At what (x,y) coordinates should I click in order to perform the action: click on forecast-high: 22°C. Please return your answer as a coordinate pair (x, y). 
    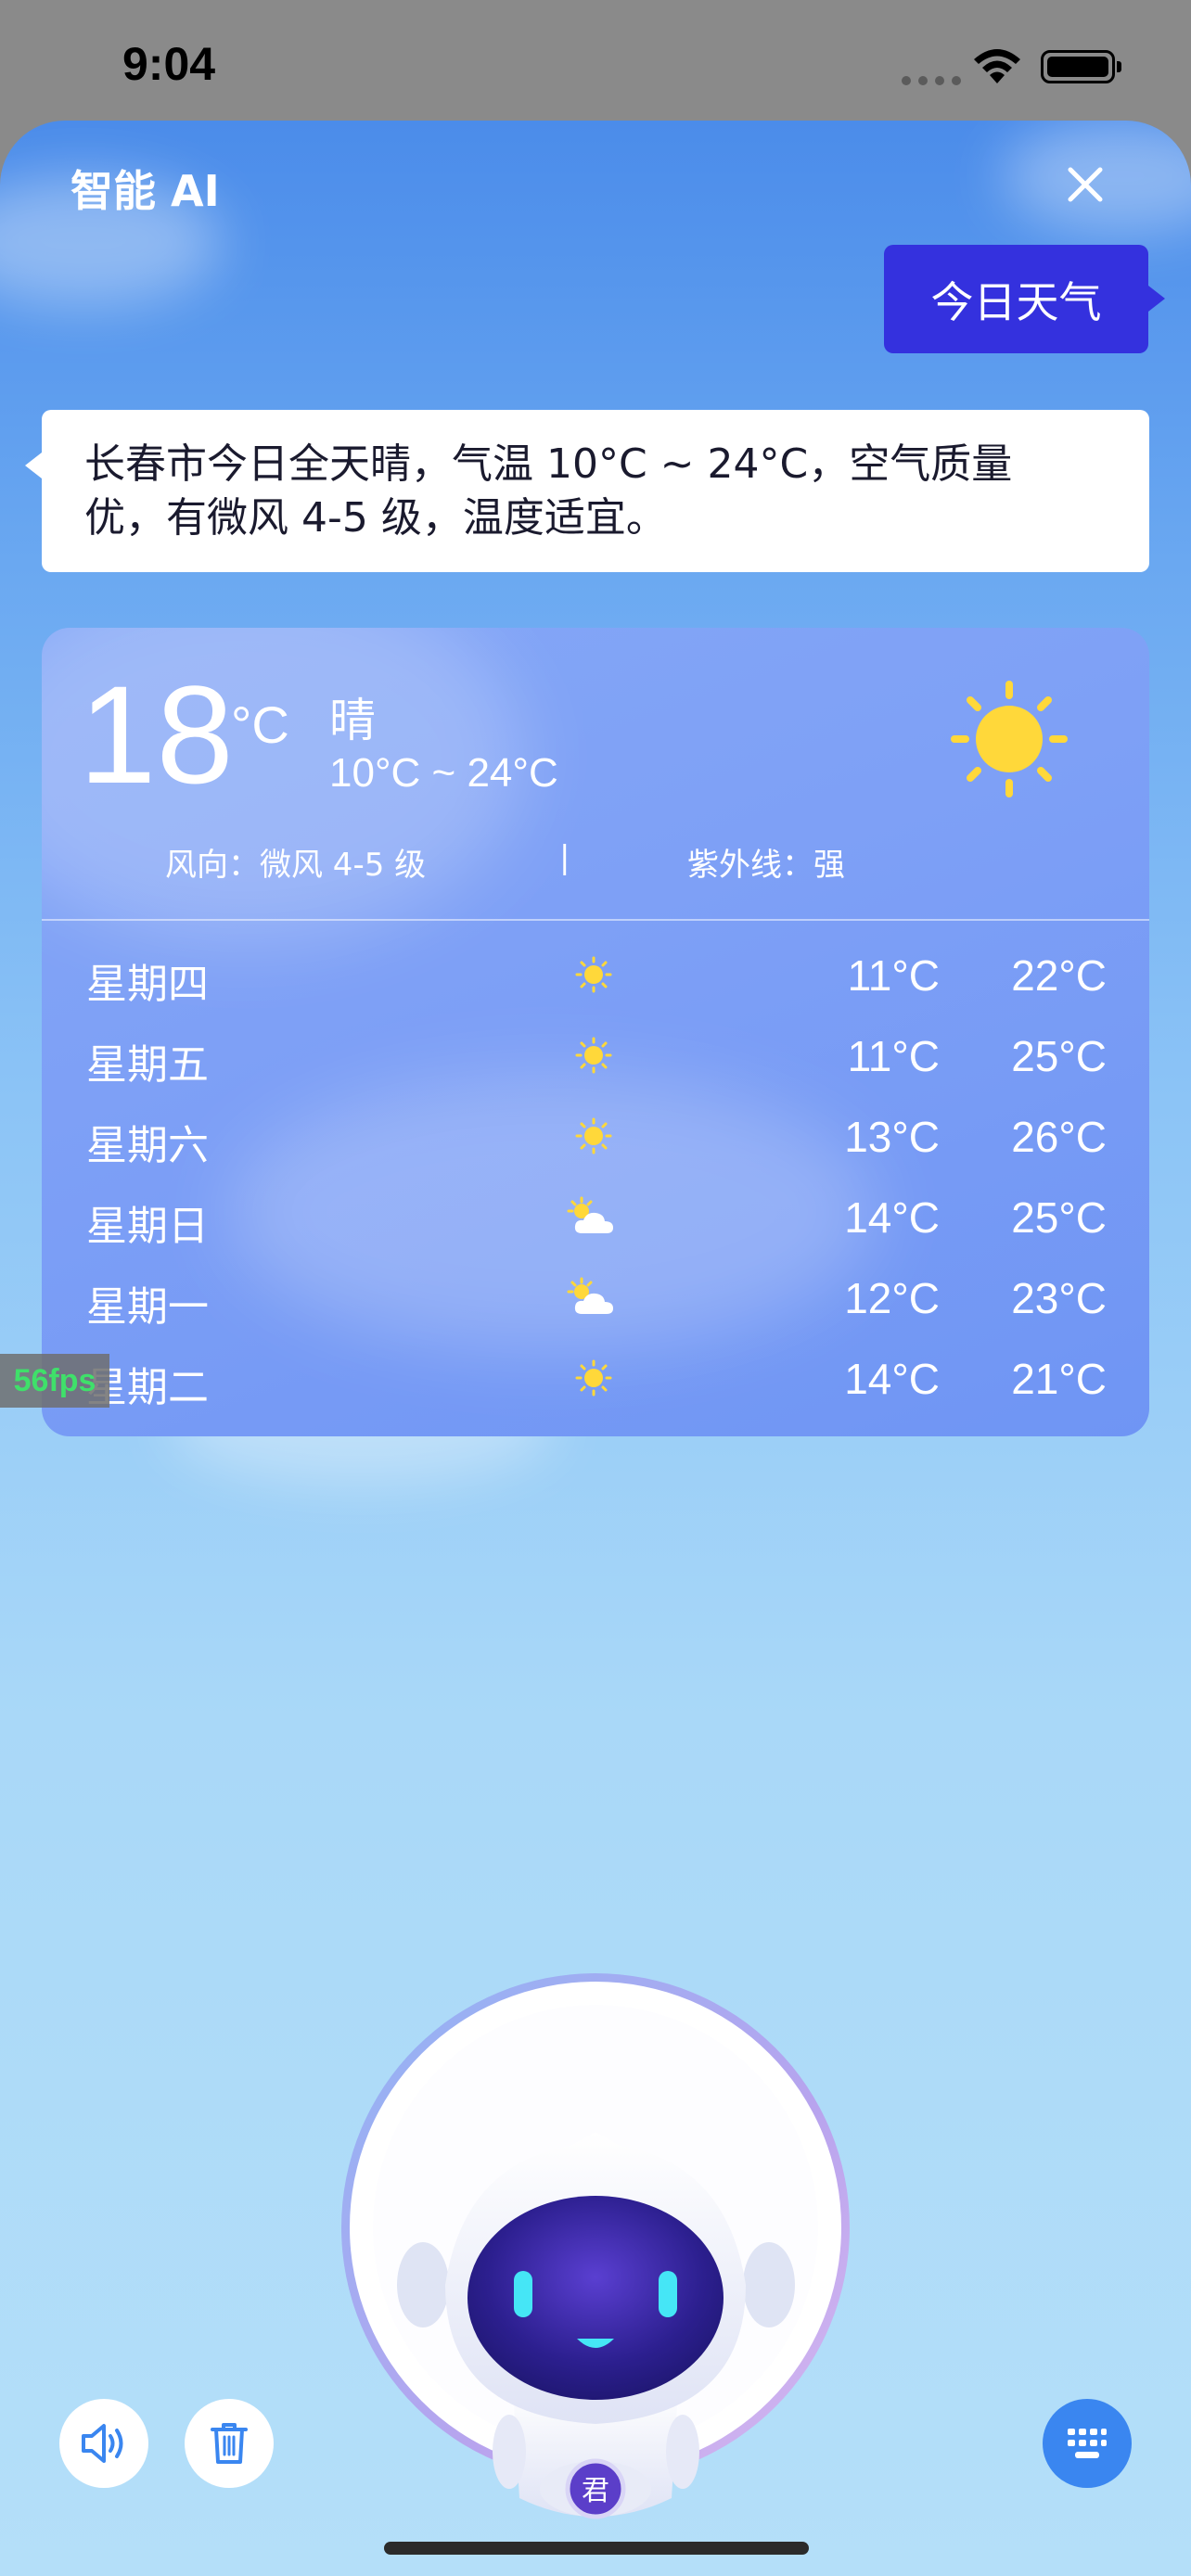
    Looking at the image, I should click on (1059, 976).